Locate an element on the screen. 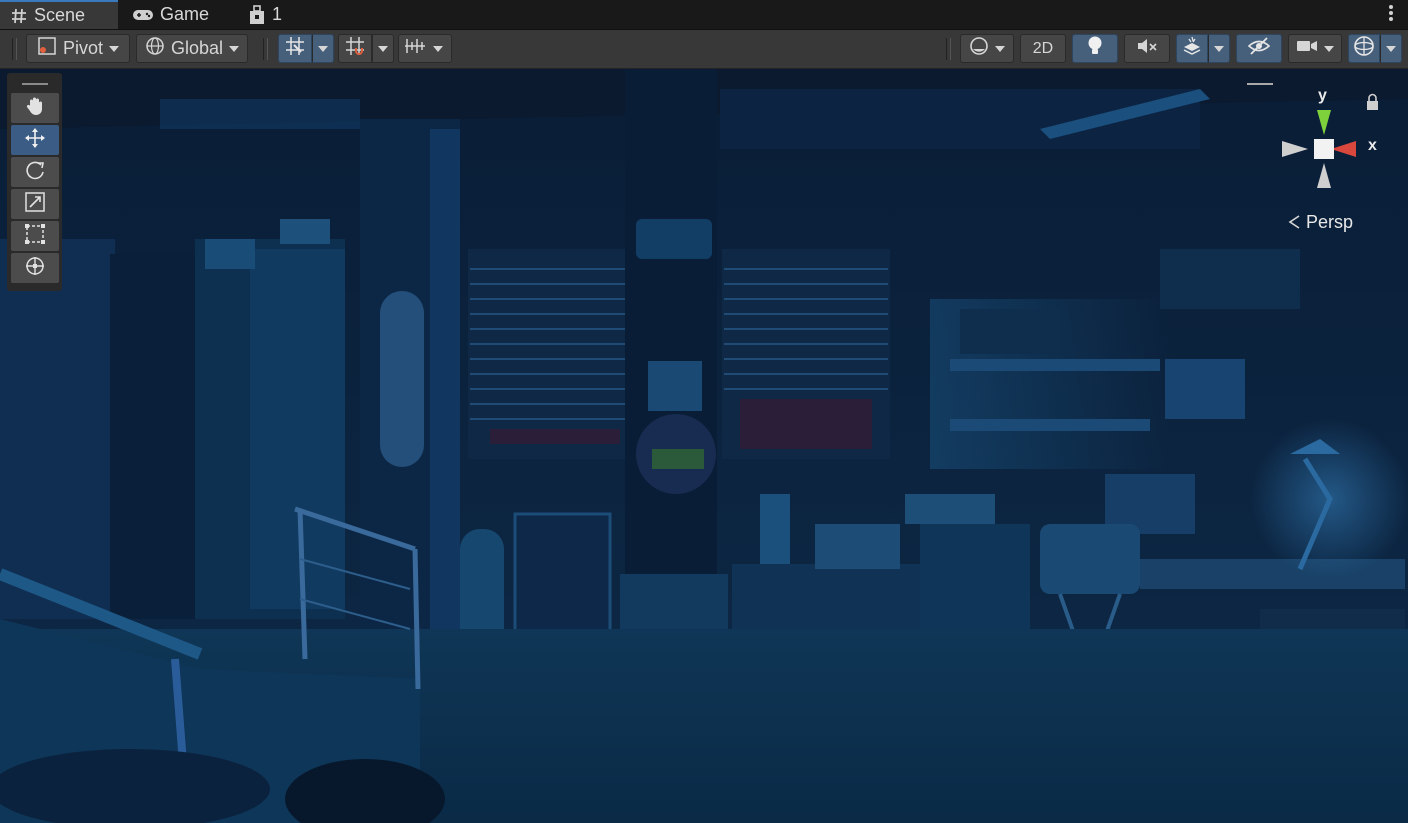  toggle-2d-button: 2D is located at coordinates (1043, 48).